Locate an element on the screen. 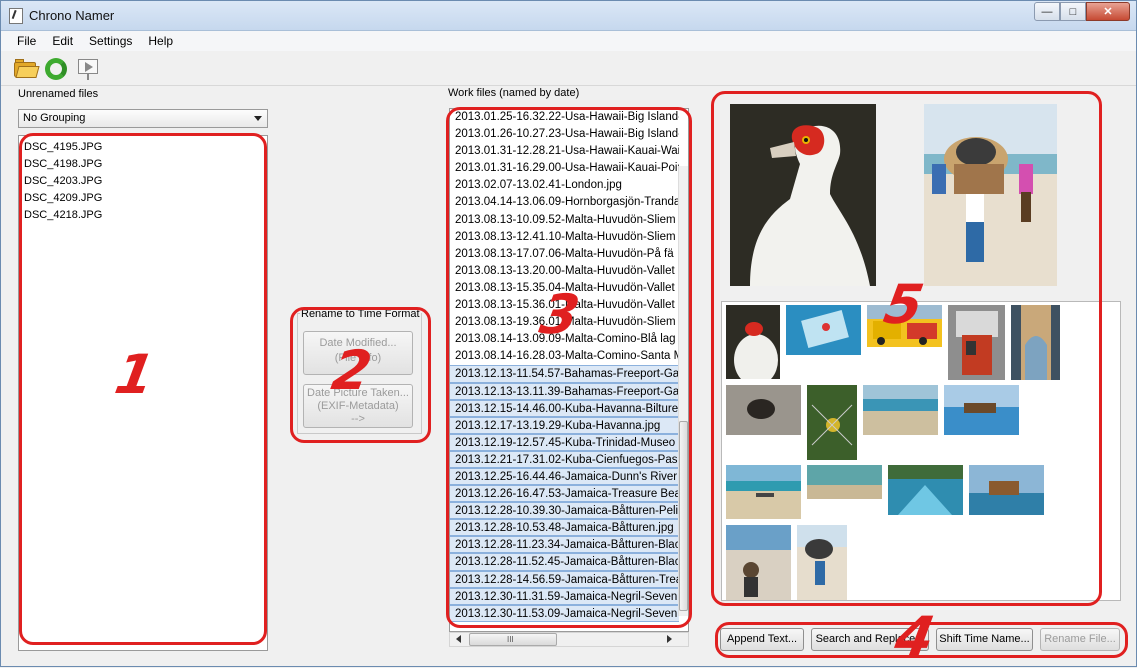 The width and height of the screenshot is (1137, 668). work-file-row: 2013.12.30-11.31.59-Jamaica-Negril-Seven is located at coordinates (564, 596).